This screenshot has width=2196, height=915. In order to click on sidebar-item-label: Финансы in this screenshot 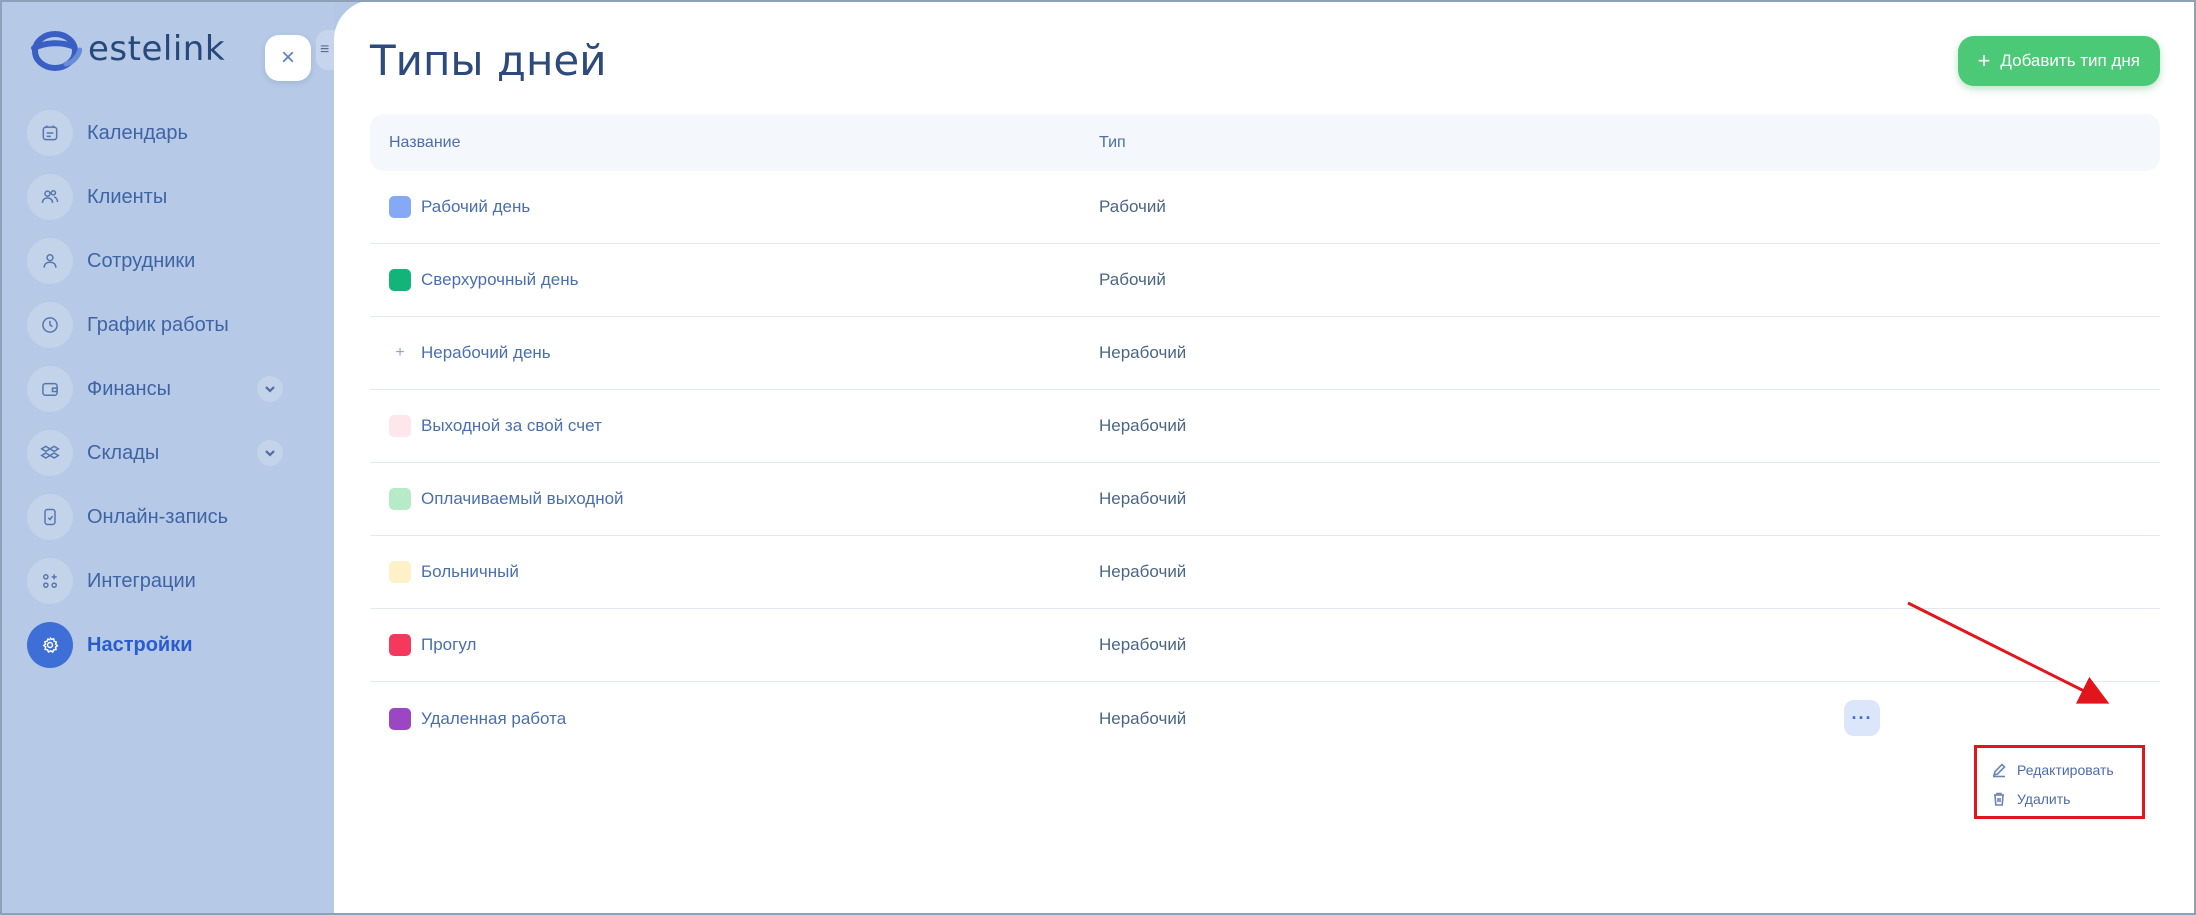, I will do `click(129, 388)`.